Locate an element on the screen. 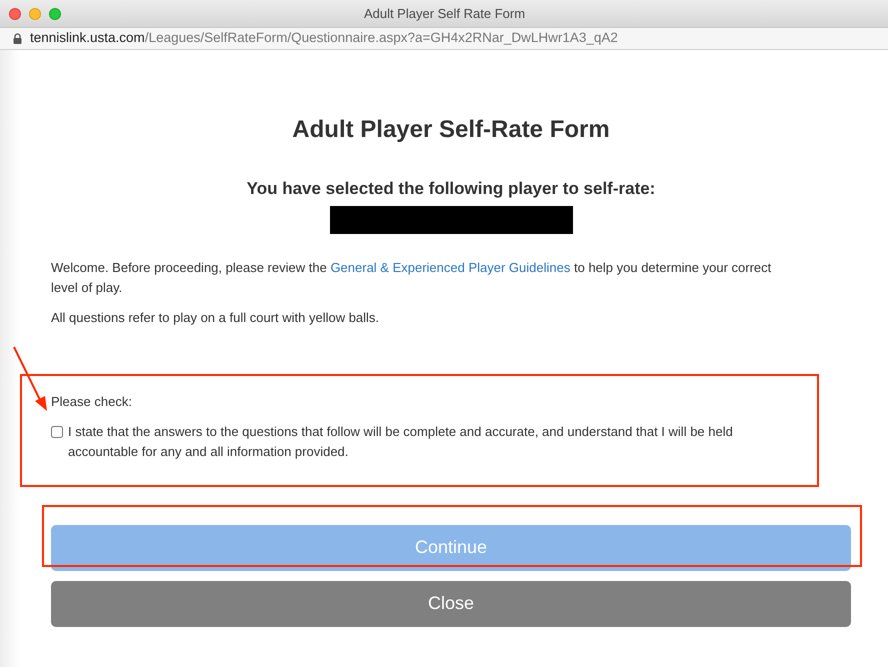 This screenshot has width=888, height=667. close-window-icon is located at coordinates (15, 14).